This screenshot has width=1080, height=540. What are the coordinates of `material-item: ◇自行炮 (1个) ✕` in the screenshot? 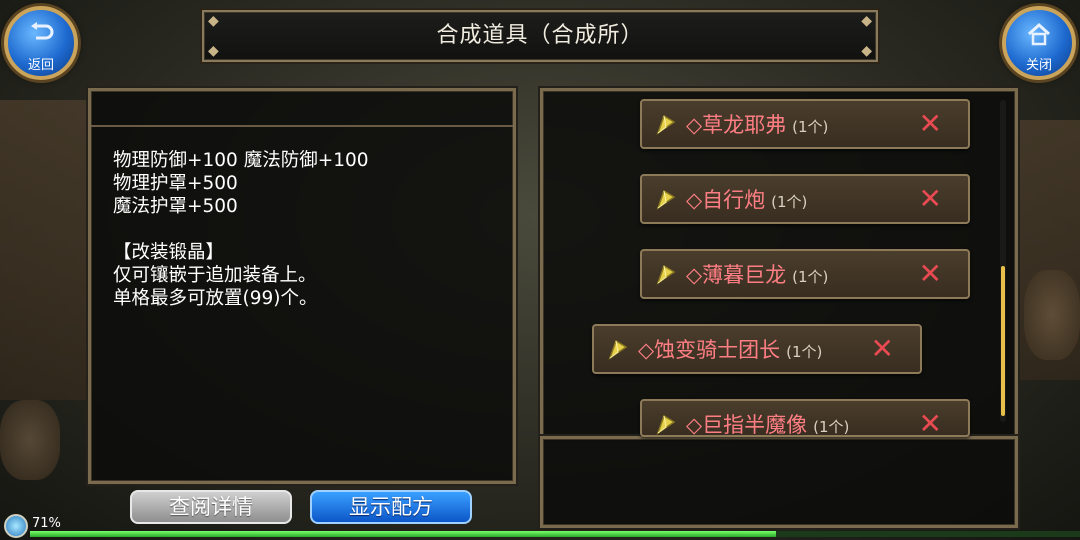 It's located at (805, 199).